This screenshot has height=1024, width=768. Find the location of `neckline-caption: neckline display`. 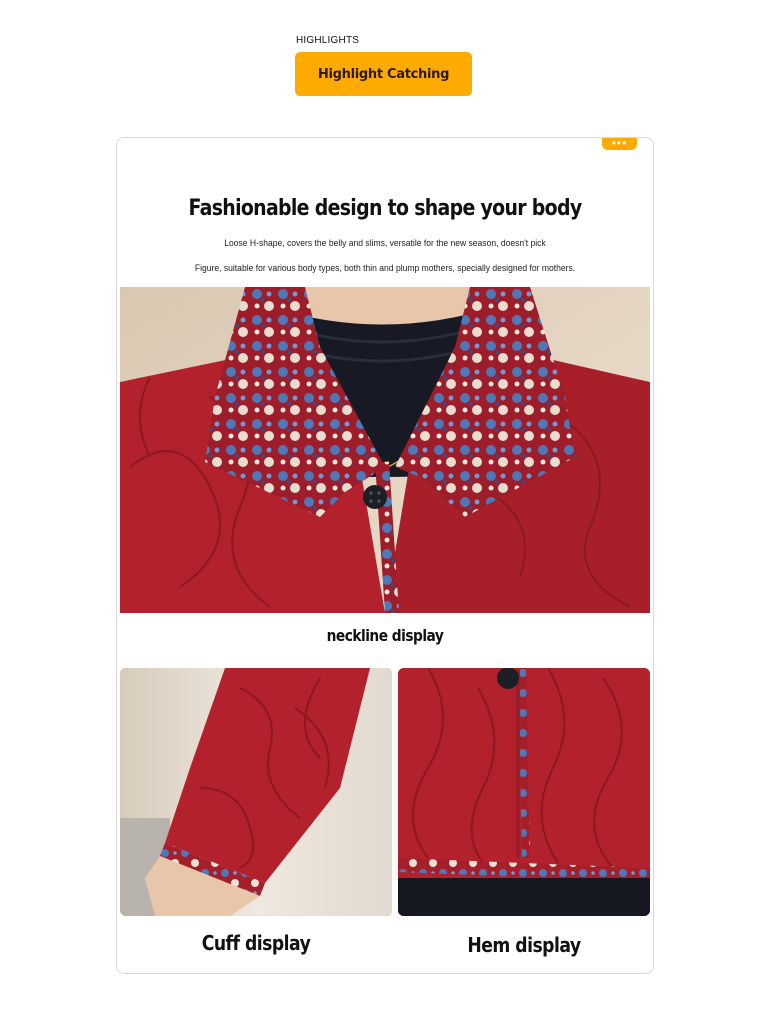

neckline-caption: neckline display is located at coordinates (385, 635).